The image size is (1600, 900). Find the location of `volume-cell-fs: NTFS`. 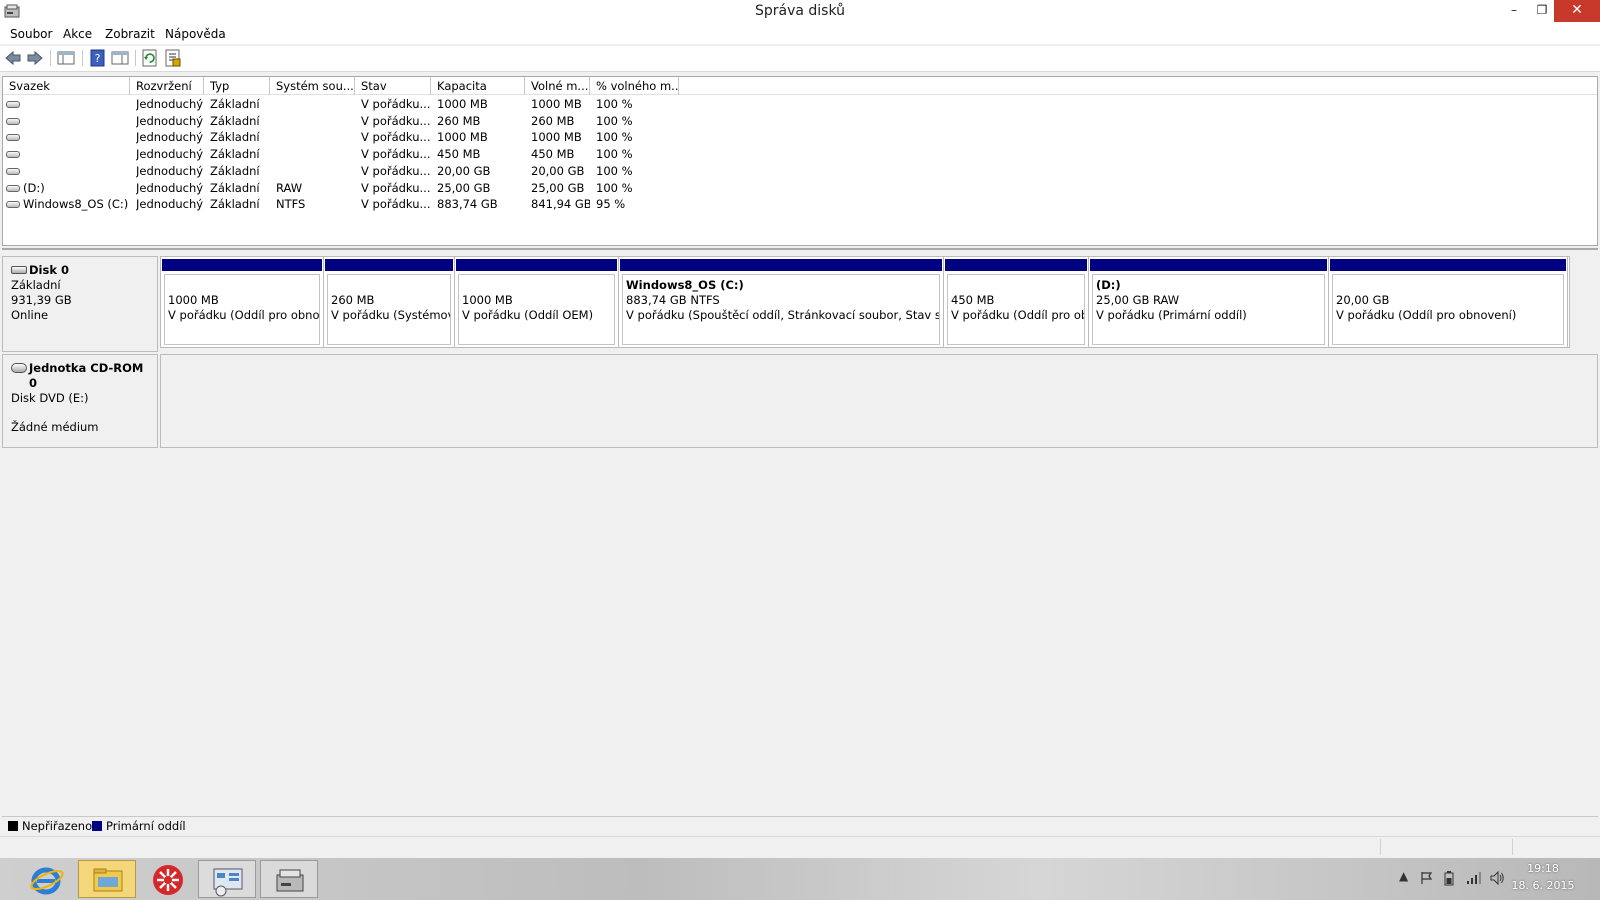

volume-cell-fs: NTFS is located at coordinates (291, 204).